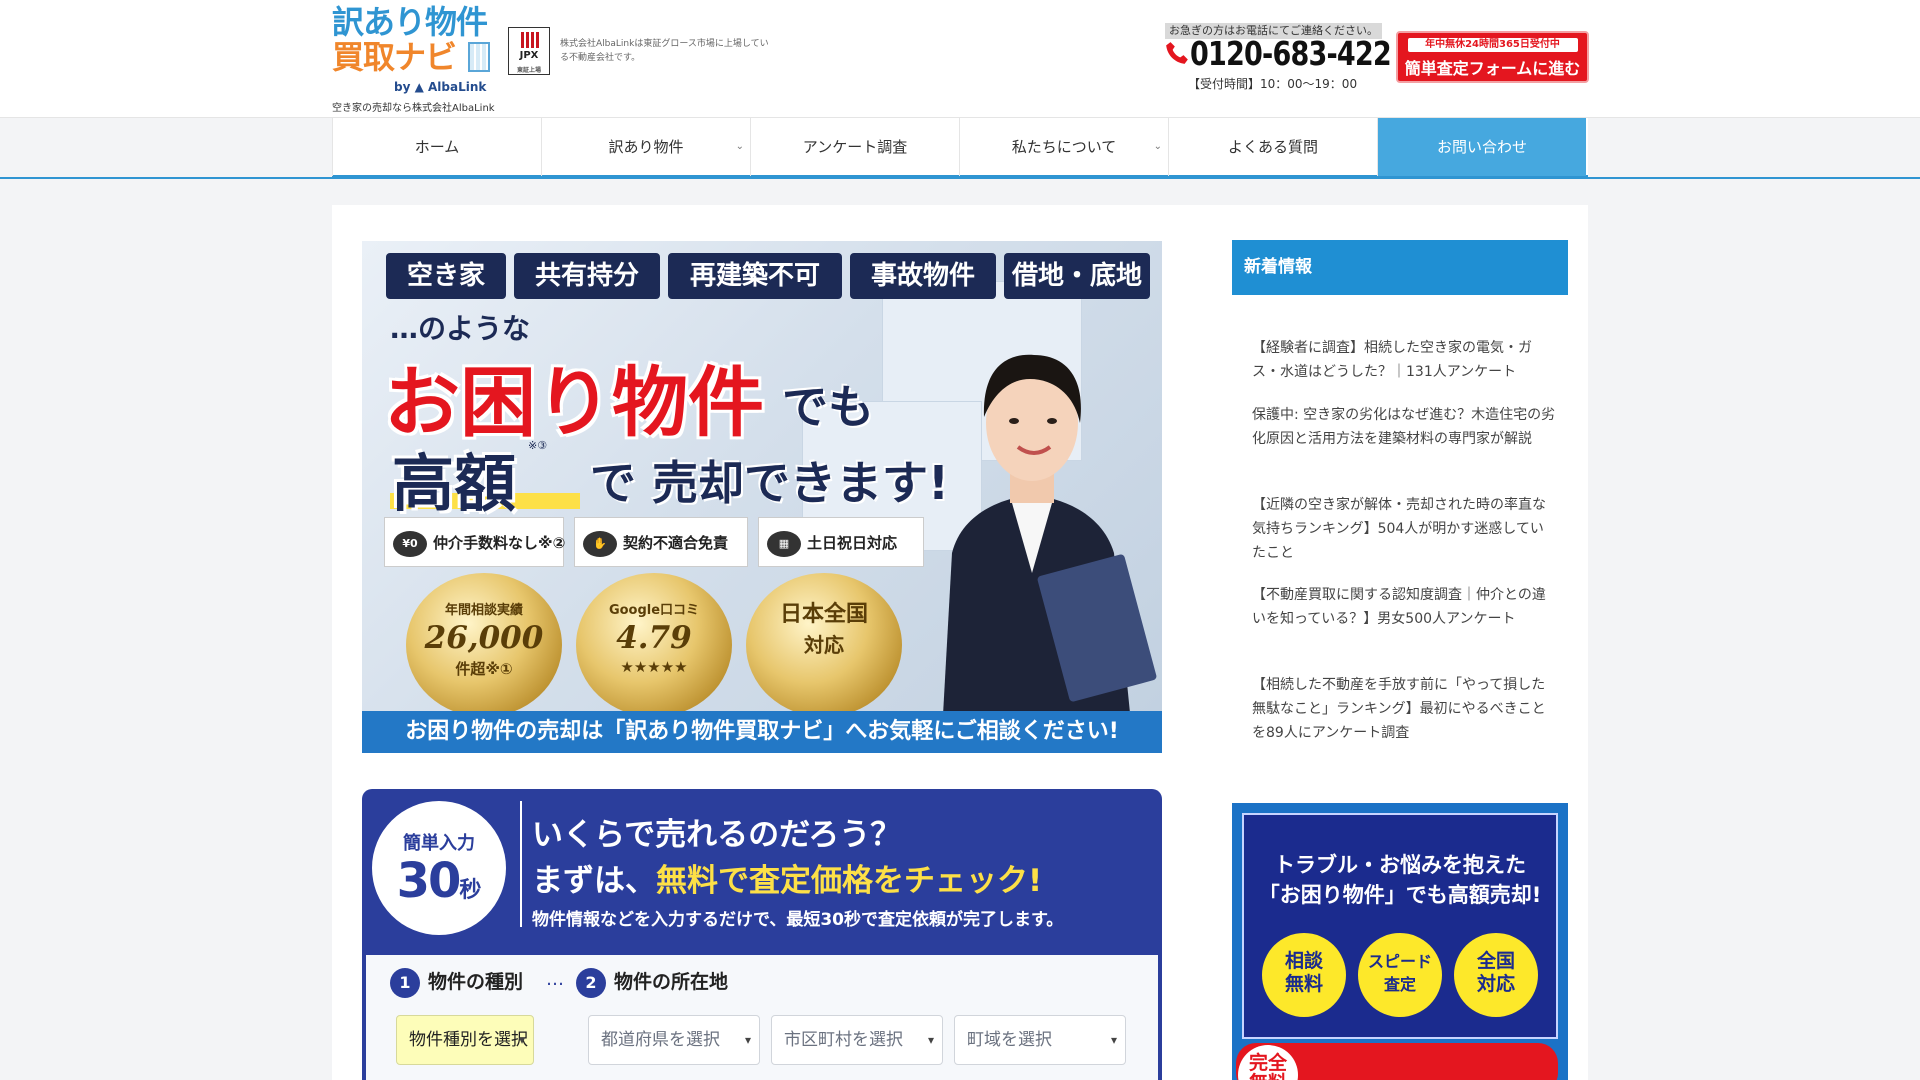  What do you see at coordinates (528, 70) in the screenshot?
I see `jpx-sub: 東証上場` at bounding box center [528, 70].